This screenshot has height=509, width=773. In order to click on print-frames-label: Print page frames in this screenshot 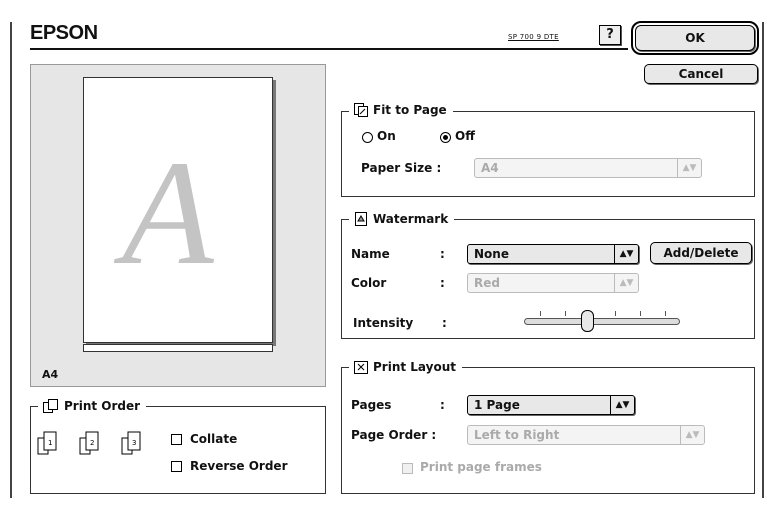, I will do `click(481, 467)`.